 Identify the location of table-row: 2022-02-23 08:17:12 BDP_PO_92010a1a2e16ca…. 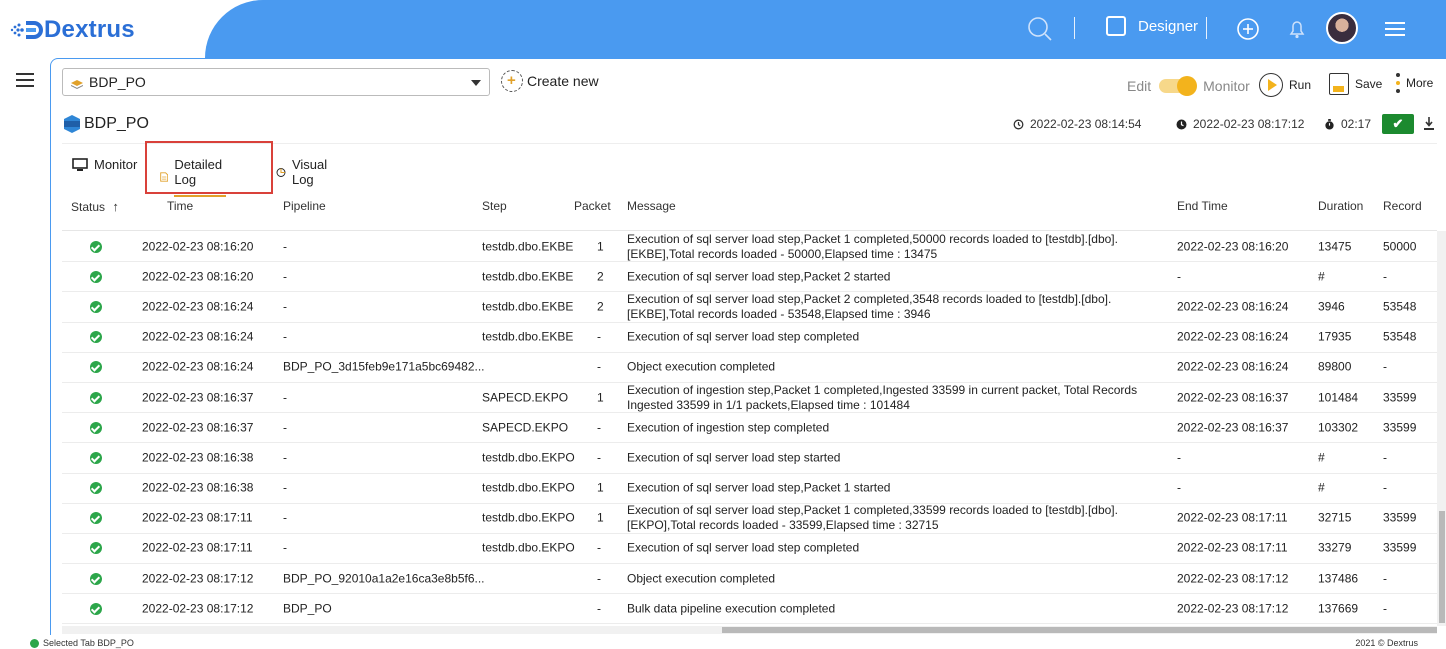
(749, 579).